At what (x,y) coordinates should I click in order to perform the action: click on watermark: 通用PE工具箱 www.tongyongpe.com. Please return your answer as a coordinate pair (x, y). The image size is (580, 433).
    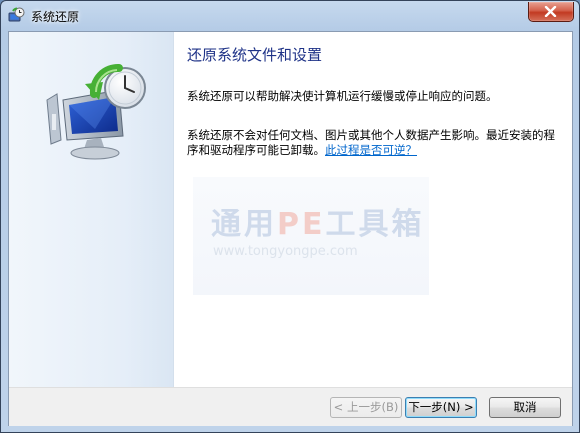
    Looking at the image, I should click on (311, 236).